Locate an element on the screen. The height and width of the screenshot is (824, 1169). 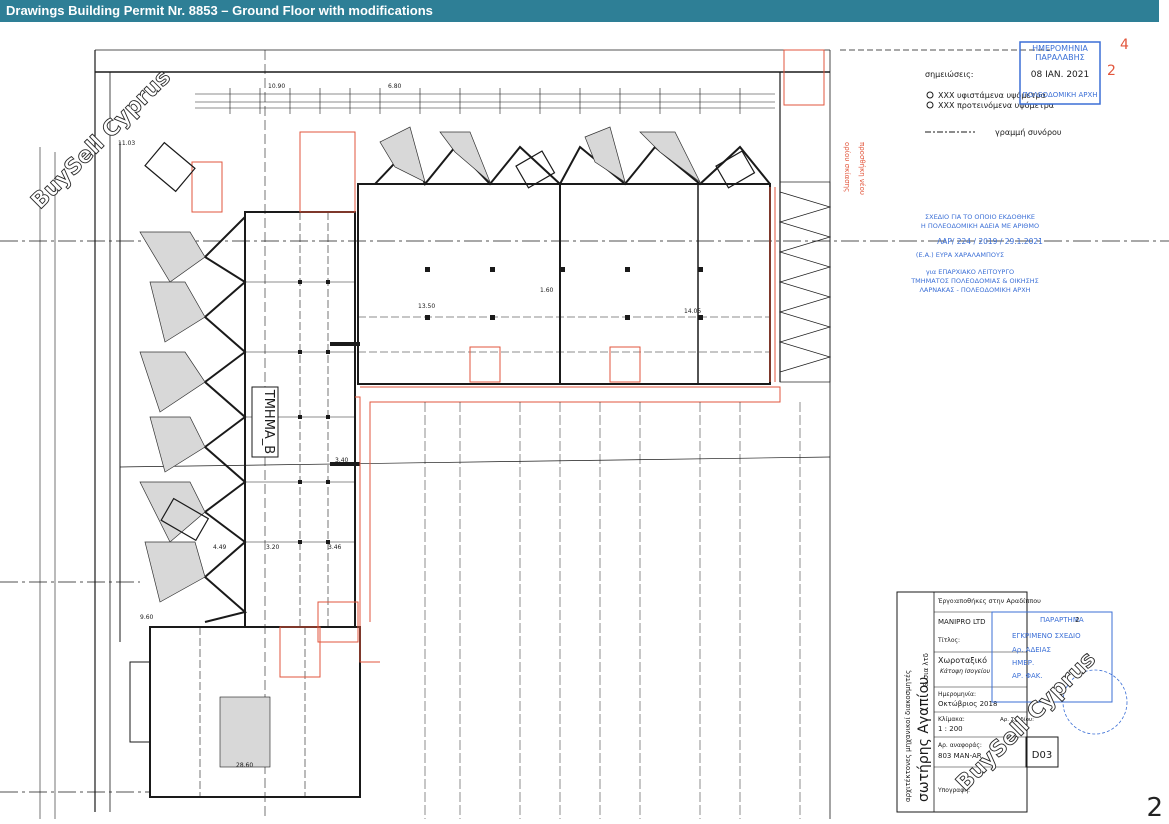
drawing-subtitle: Κάτοψη Ισογείου is located at coordinates (965, 671).